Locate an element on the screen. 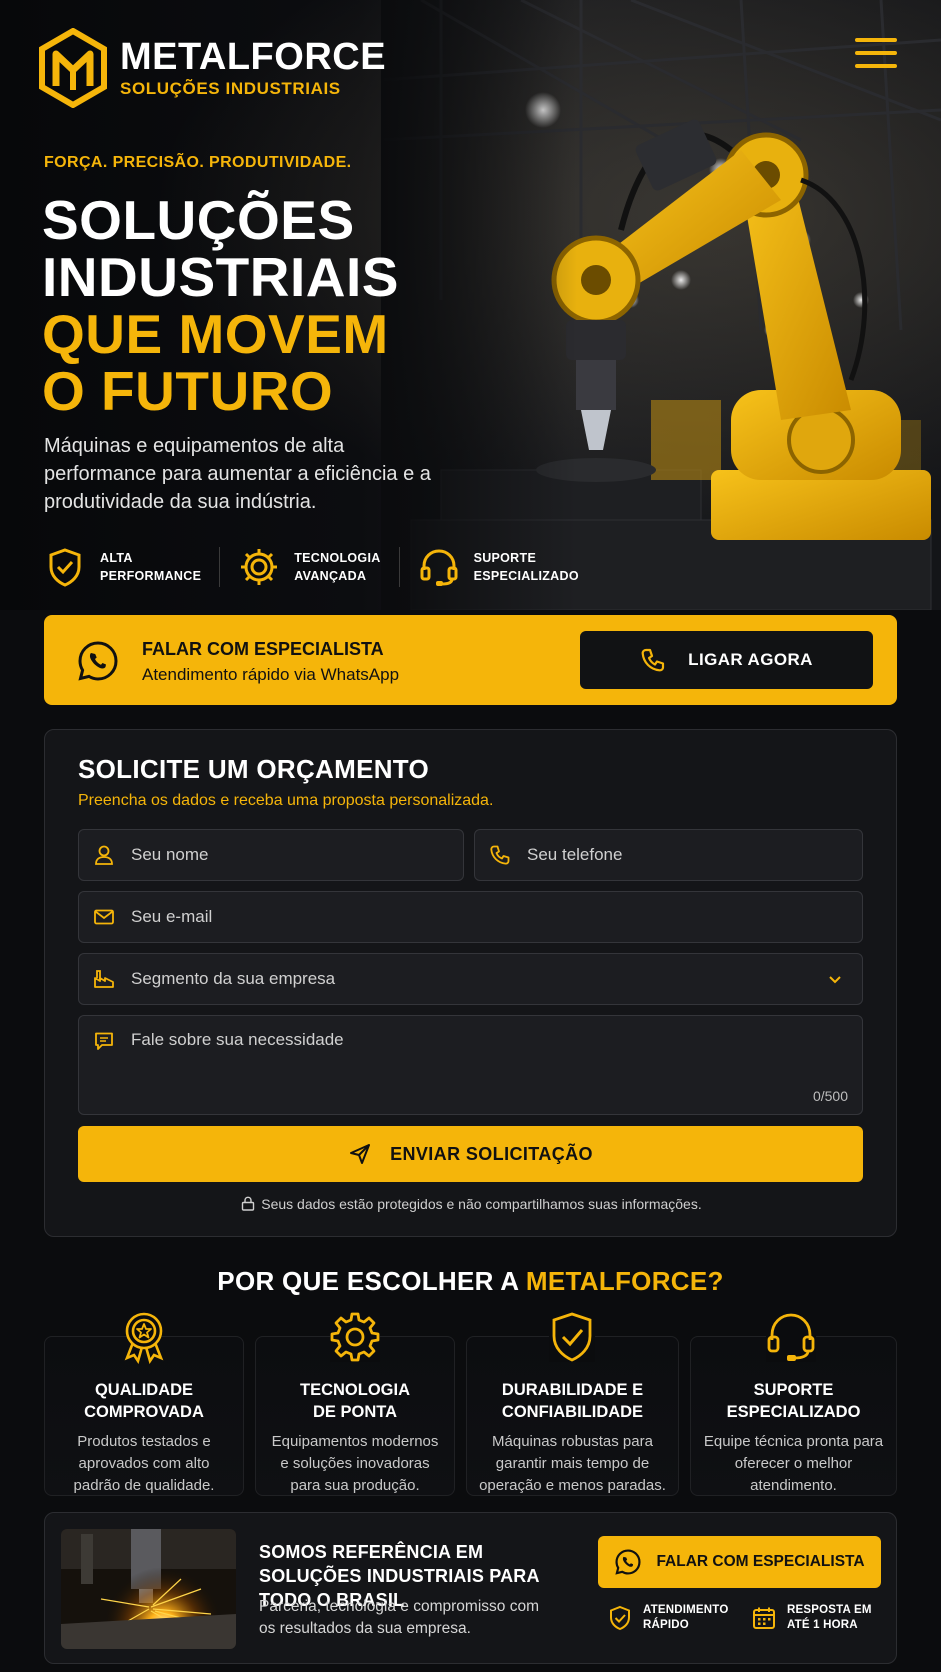 The width and height of the screenshot is (941, 1672). name-field: Seu nome is located at coordinates (271, 855).